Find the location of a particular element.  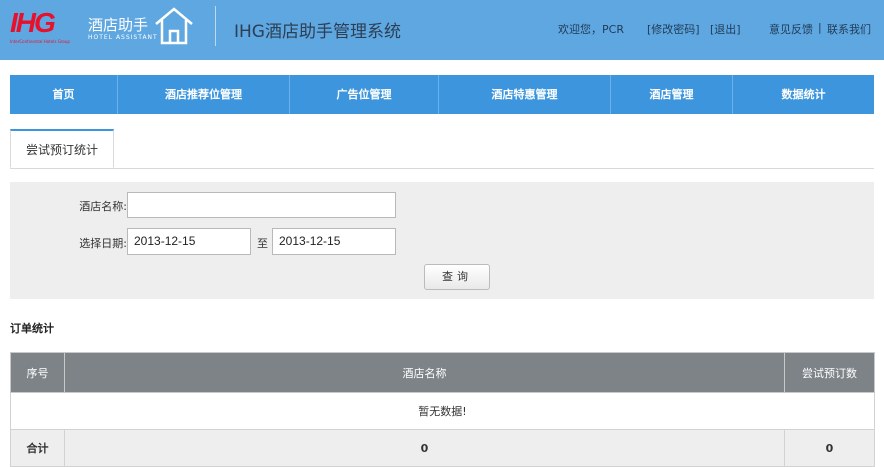

total-count-value: 0 is located at coordinates (829, 448).